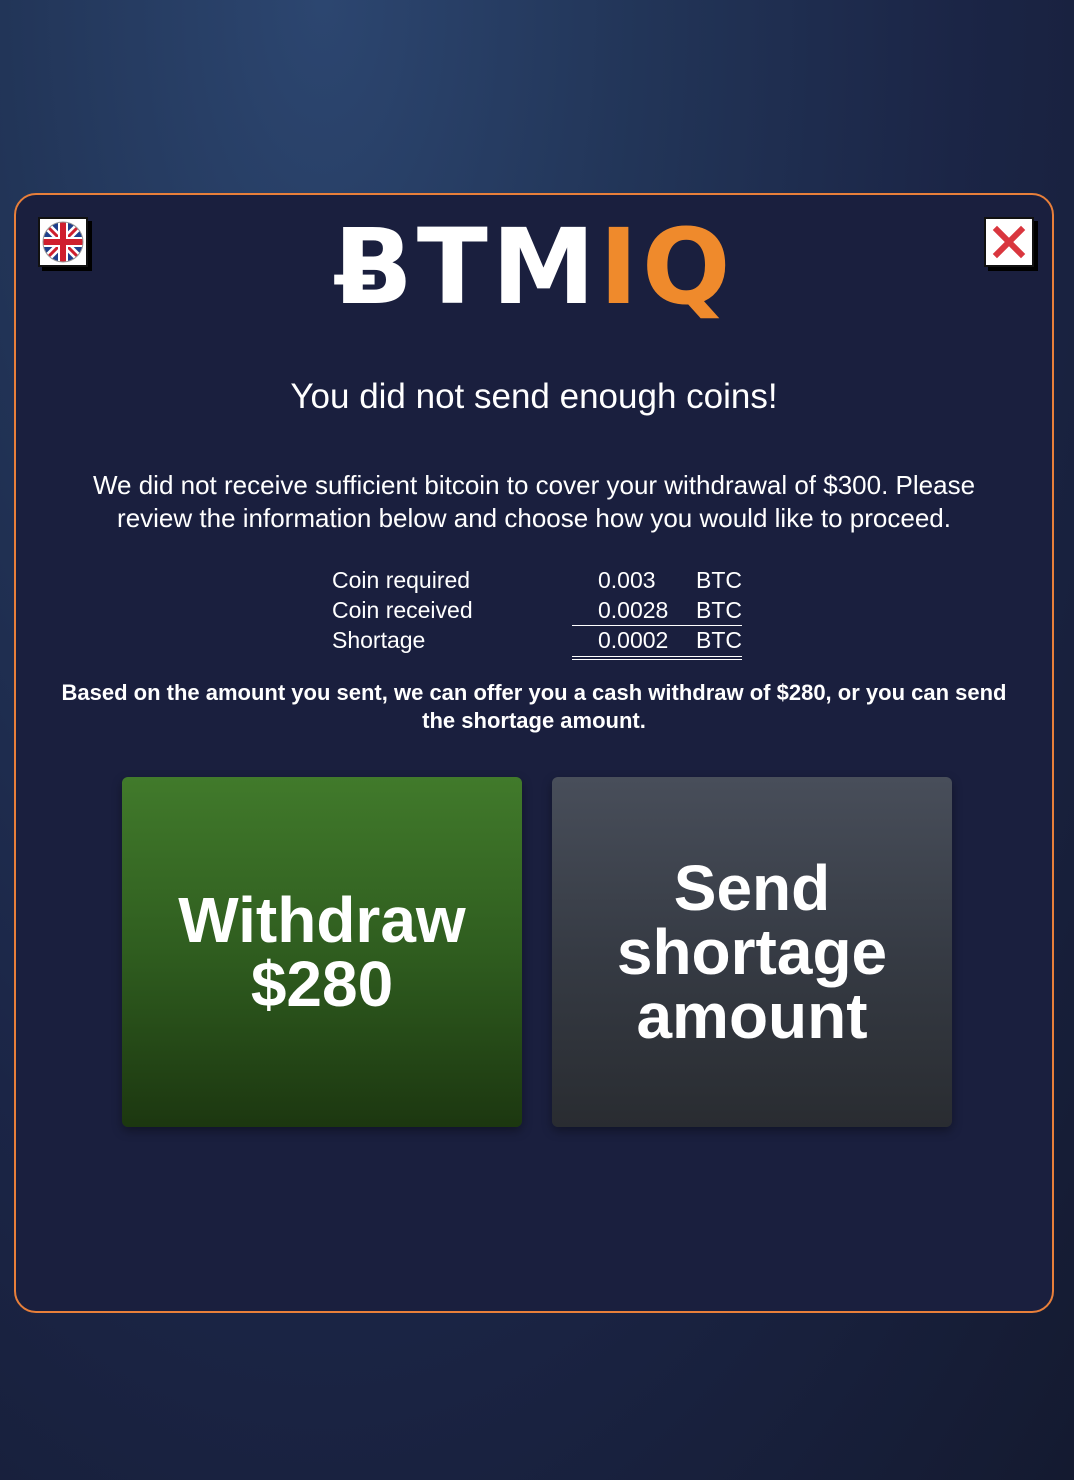  What do you see at coordinates (752, 888) in the screenshot?
I see `send-label-line: Send` at bounding box center [752, 888].